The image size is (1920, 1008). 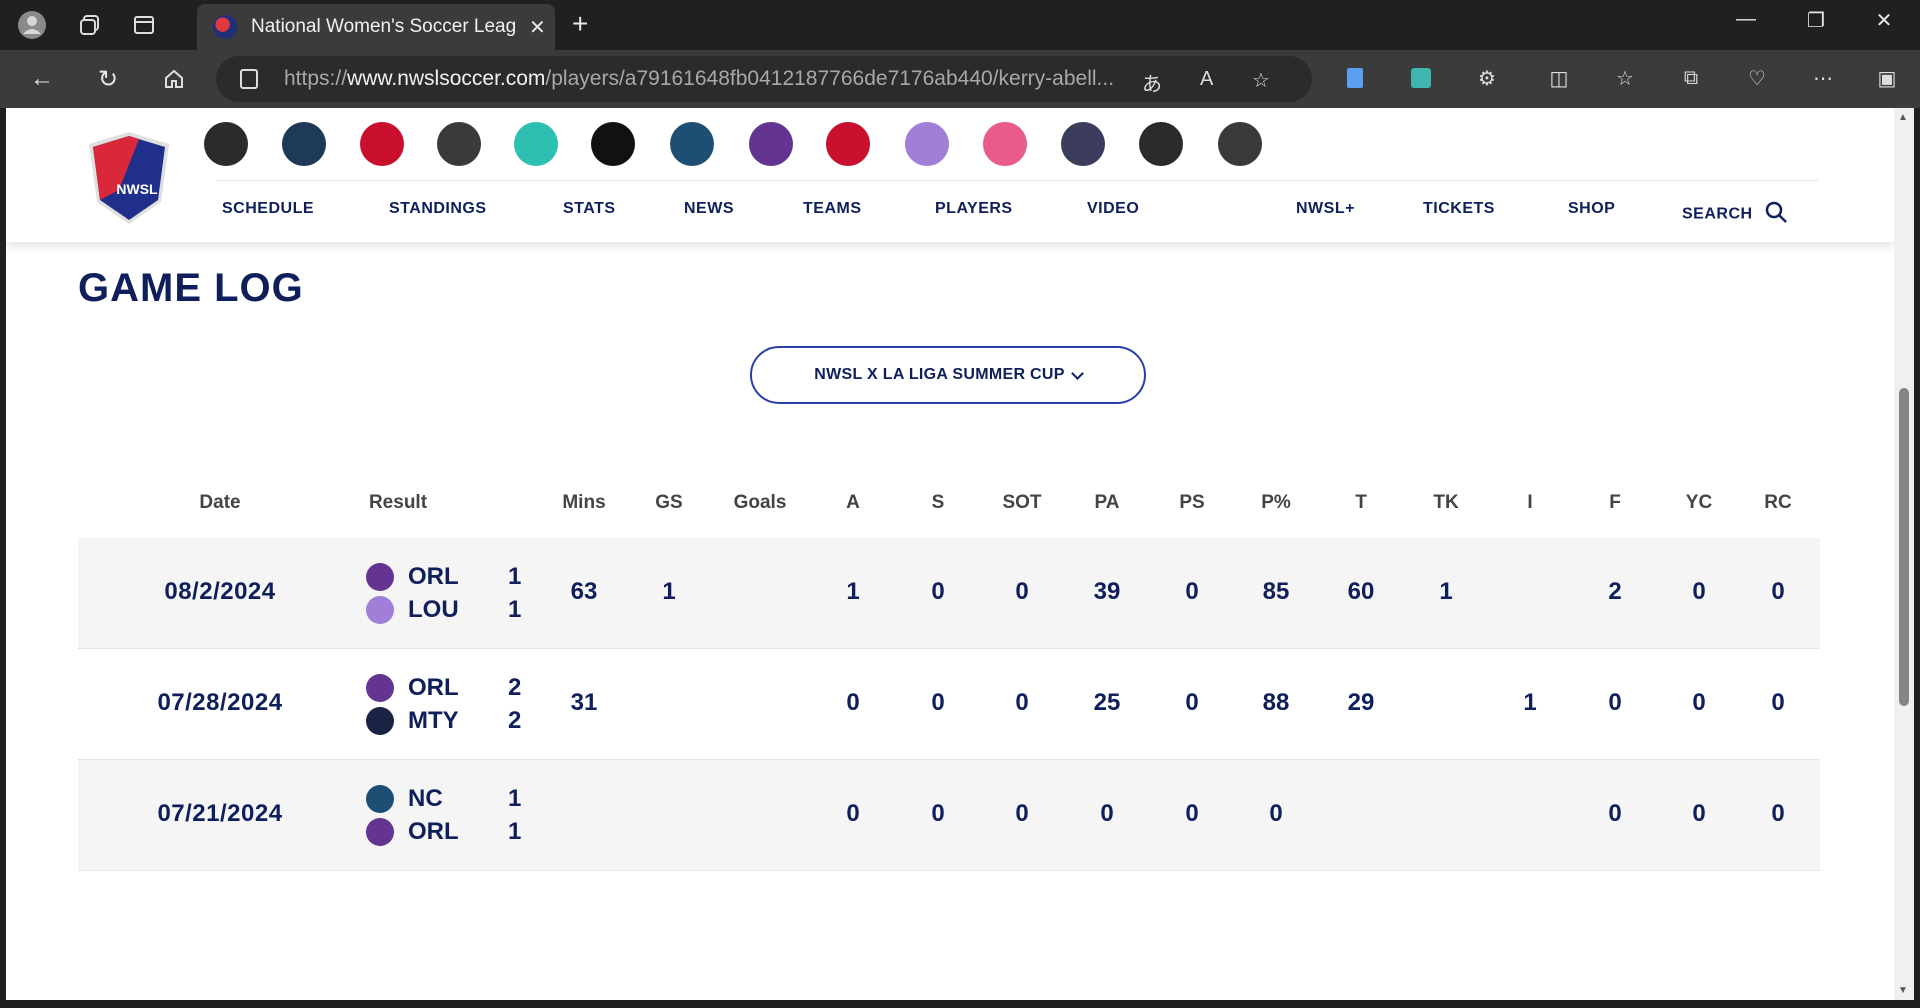 What do you see at coordinates (32, 25) in the screenshot?
I see `profile-icon` at bounding box center [32, 25].